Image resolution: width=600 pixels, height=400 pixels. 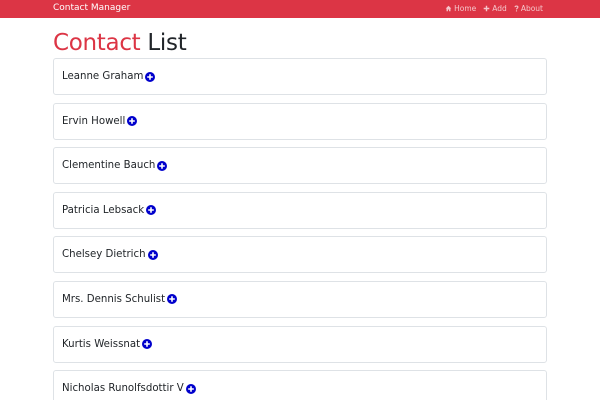 I want to click on contact-name: Clementine Bauch, so click(x=109, y=166).